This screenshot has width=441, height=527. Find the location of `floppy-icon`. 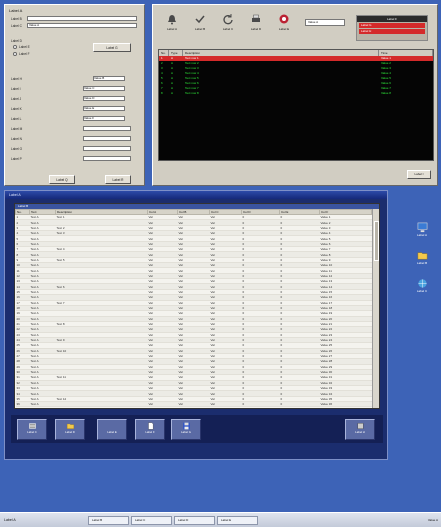

floppy-icon is located at coordinates (186, 426).